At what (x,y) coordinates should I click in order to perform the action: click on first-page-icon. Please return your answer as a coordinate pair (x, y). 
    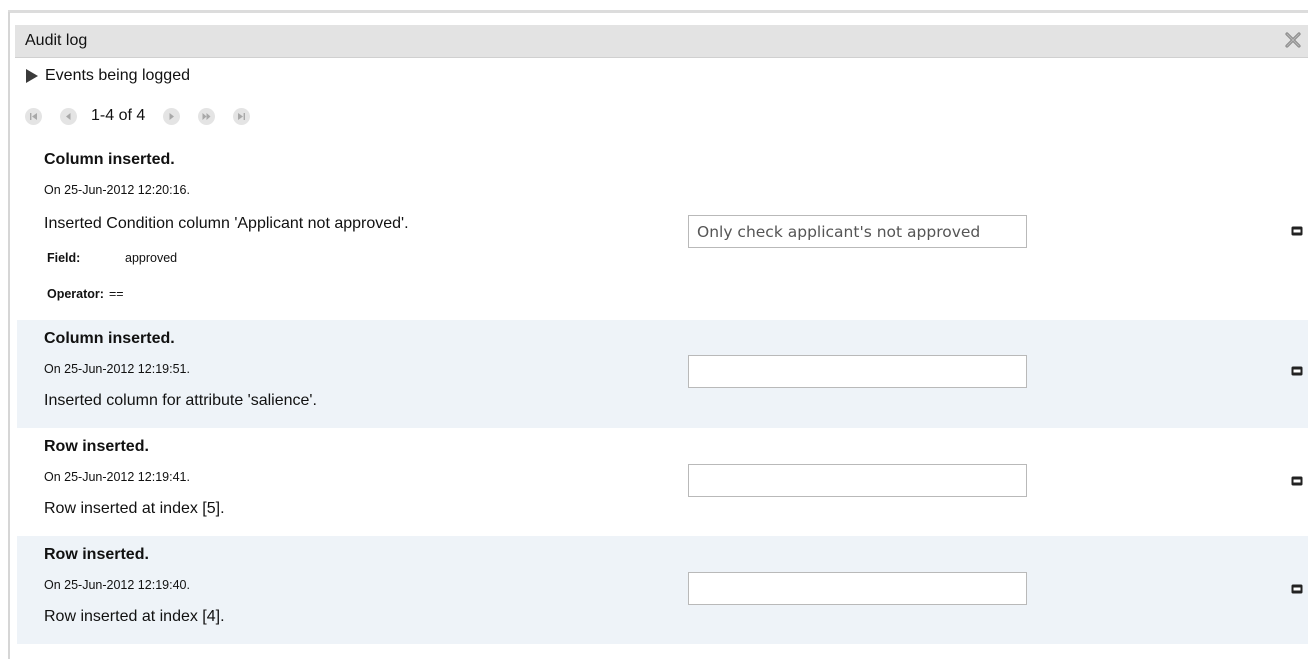
    Looking at the image, I should click on (33, 116).